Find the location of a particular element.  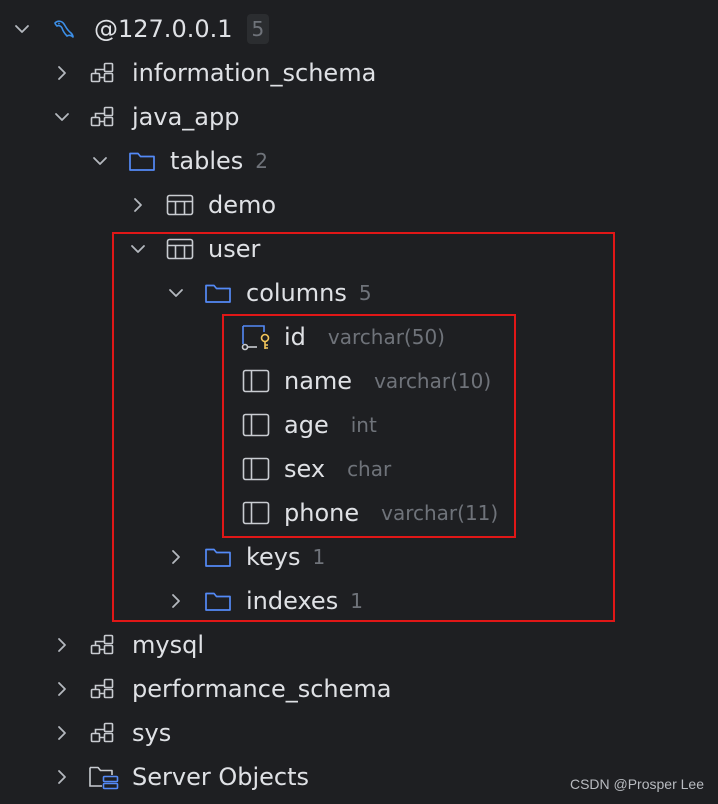

column-type: varchar(50) is located at coordinates (386, 337).